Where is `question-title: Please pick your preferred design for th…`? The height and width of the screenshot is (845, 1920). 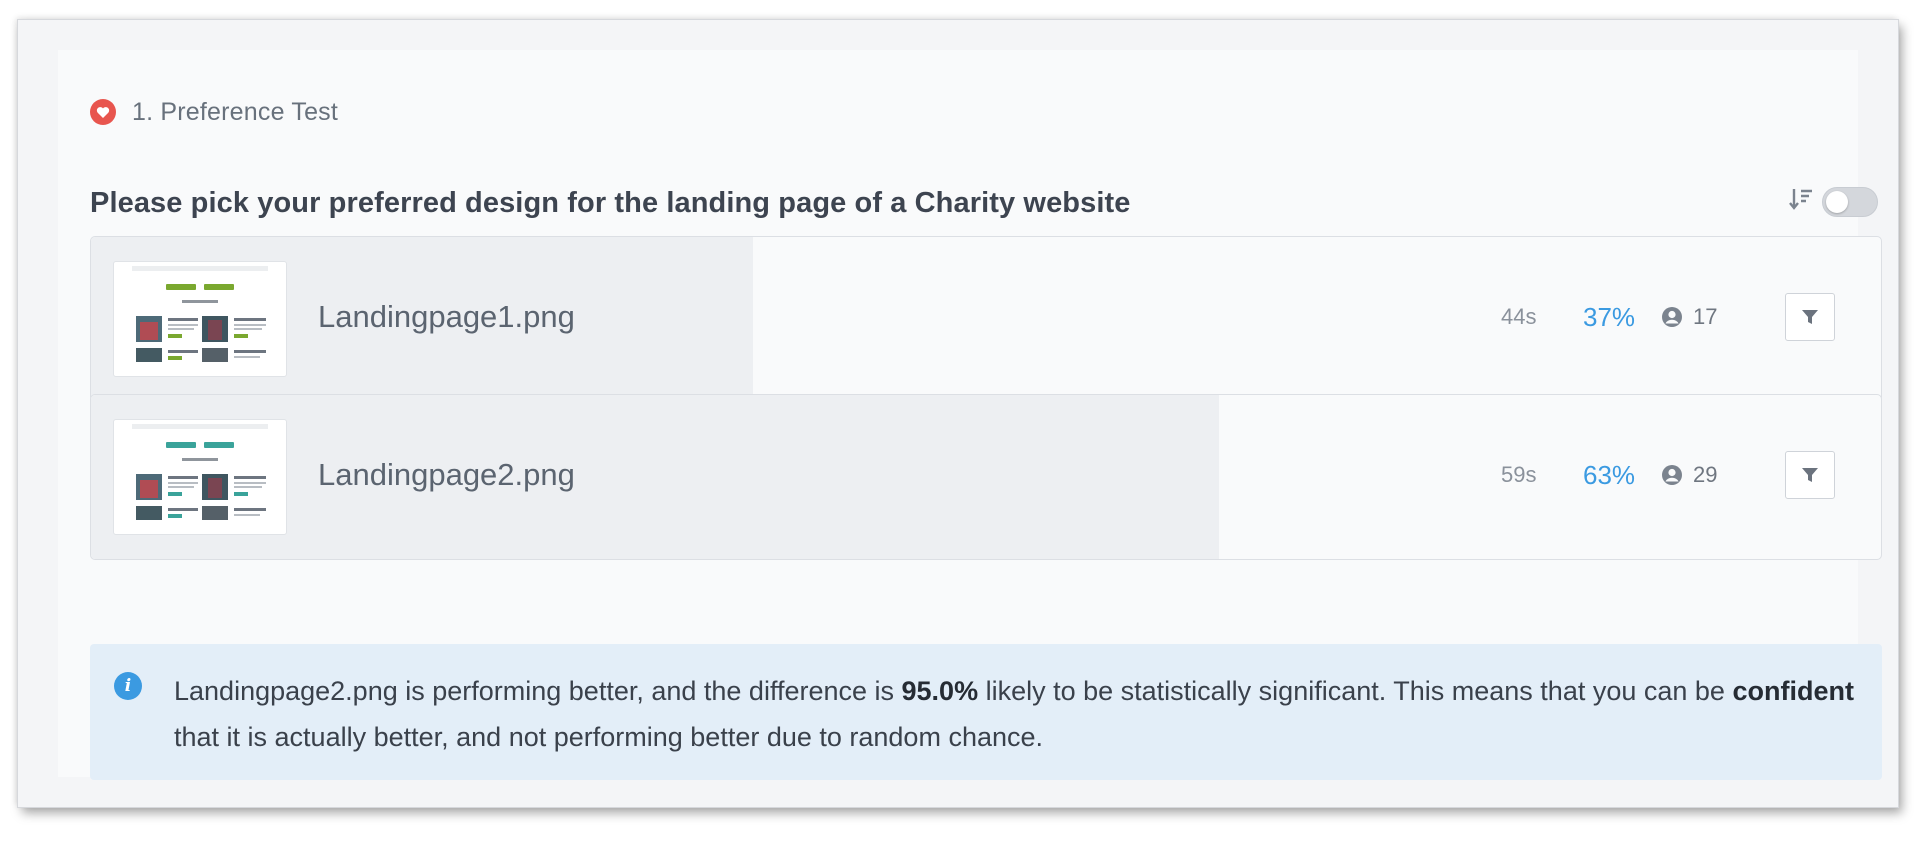 question-title: Please pick your preferred design for th… is located at coordinates (610, 203).